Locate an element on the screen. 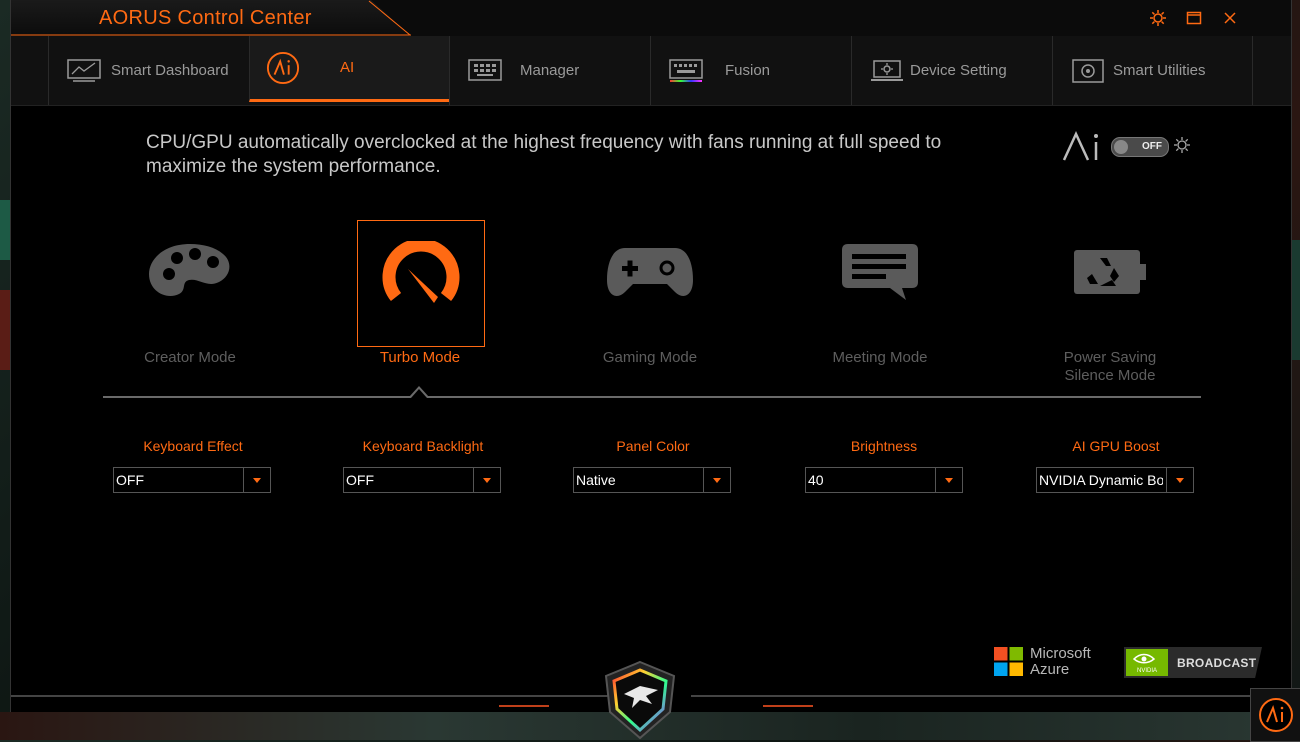  close-icon is located at coordinates (1230, 18).